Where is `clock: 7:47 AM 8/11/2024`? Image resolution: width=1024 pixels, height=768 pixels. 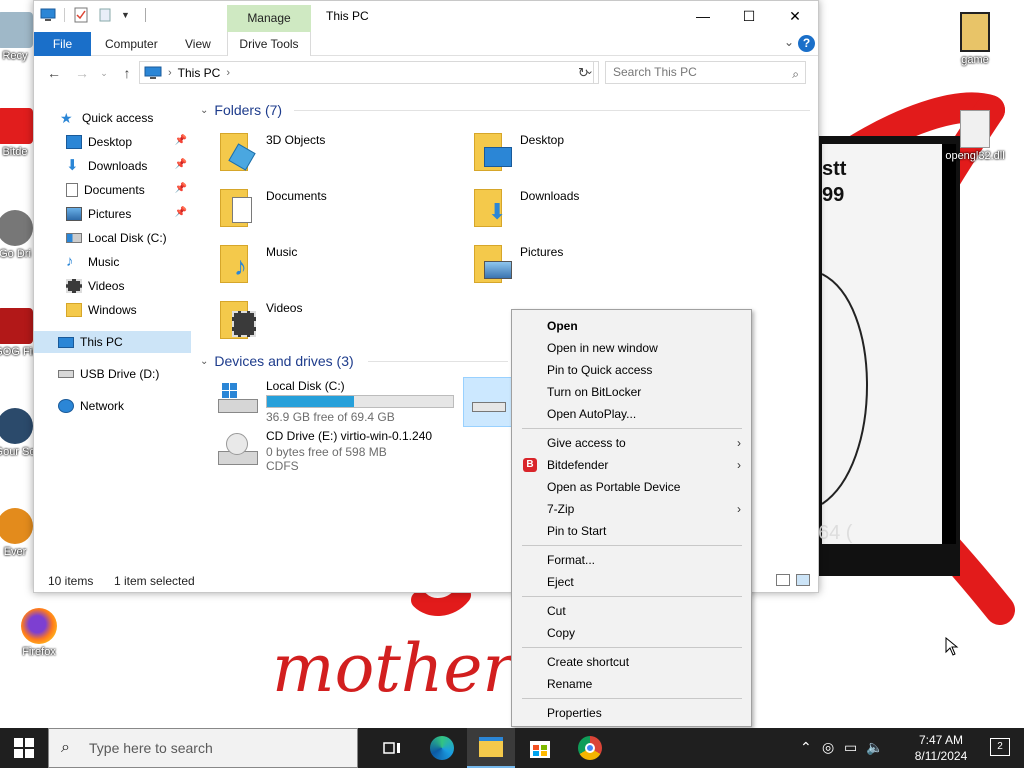
clock: 7:47 AM 8/11/2024 is located at coordinates (941, 748).